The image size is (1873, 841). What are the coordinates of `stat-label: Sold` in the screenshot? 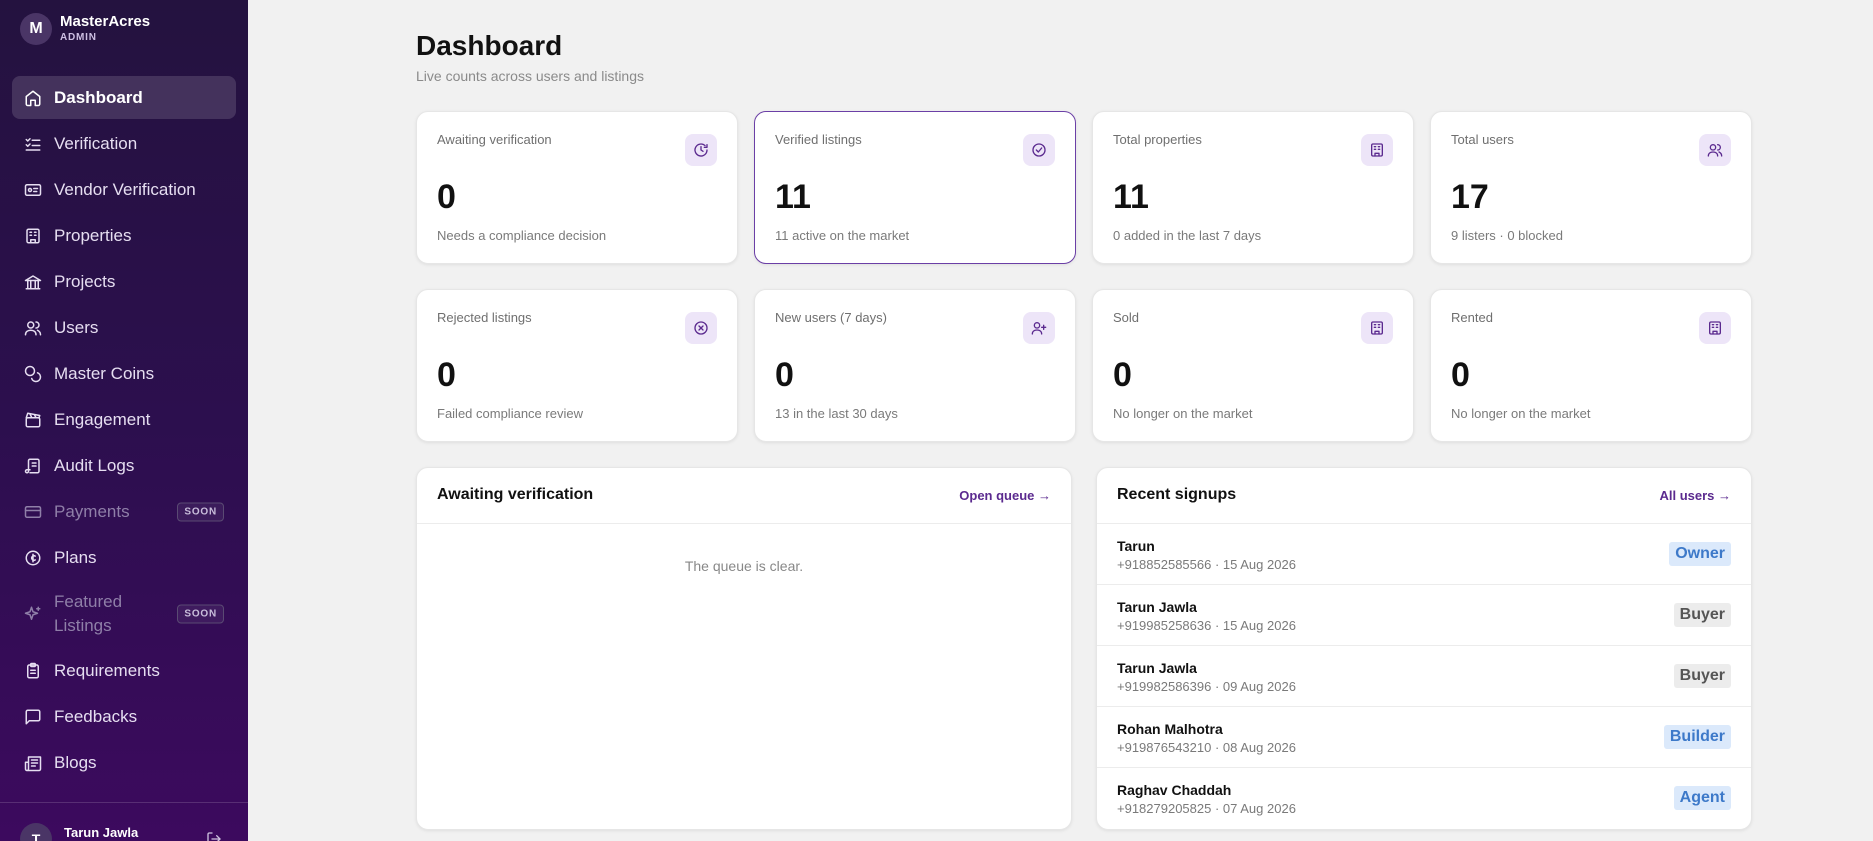 It's located at (1126, 317).